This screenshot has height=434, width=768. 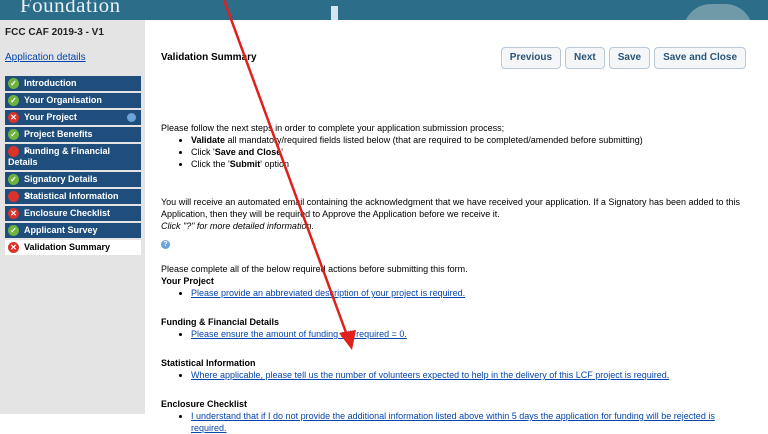 What do you see at coordinates (384, 10) in the screenshot?
I see `app-header: Foundation` at bounding box center [384, 10].